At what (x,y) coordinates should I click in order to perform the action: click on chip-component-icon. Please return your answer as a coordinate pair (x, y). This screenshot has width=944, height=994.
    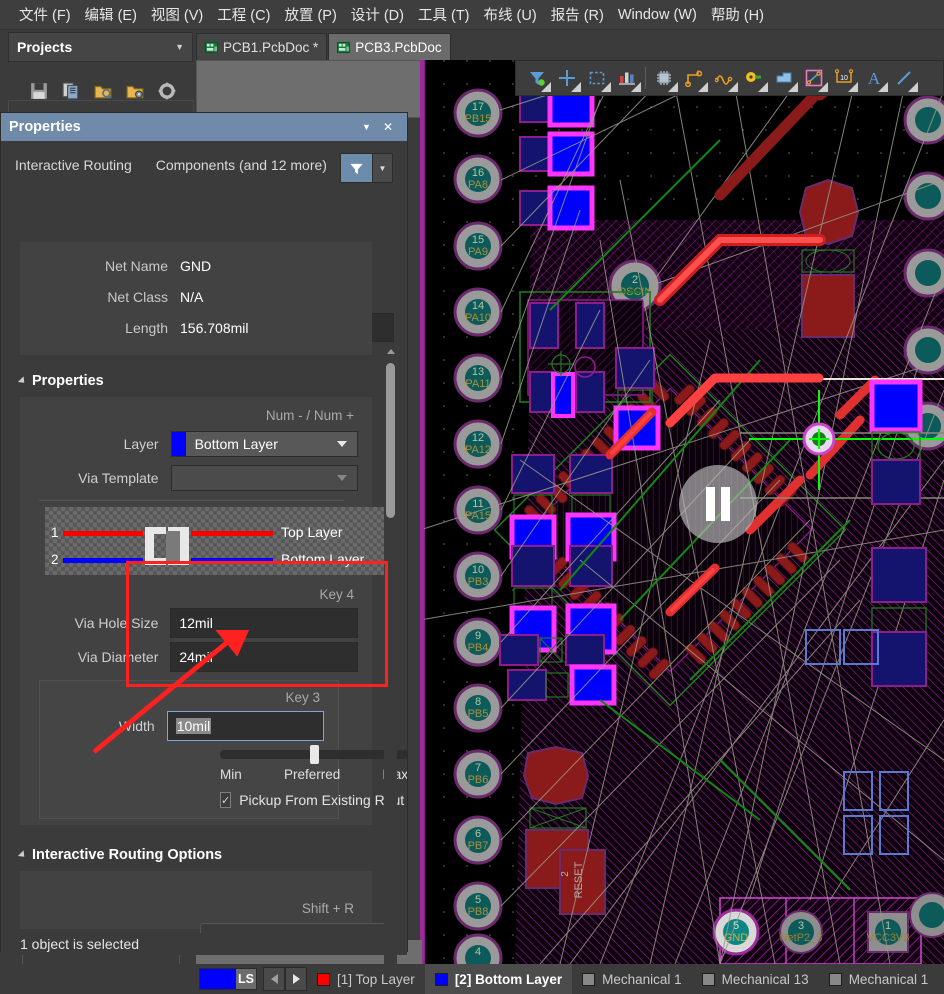
    Looking at the image, I should click on (664, 78).